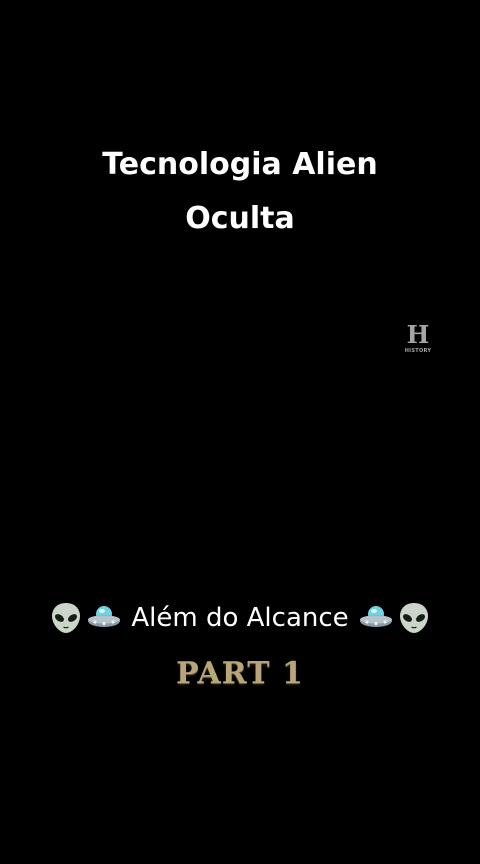 Image resolution: width=480 pixels, height=864 pixels. I want to click on caption-text: Além do Alcance, so click(240, 618).